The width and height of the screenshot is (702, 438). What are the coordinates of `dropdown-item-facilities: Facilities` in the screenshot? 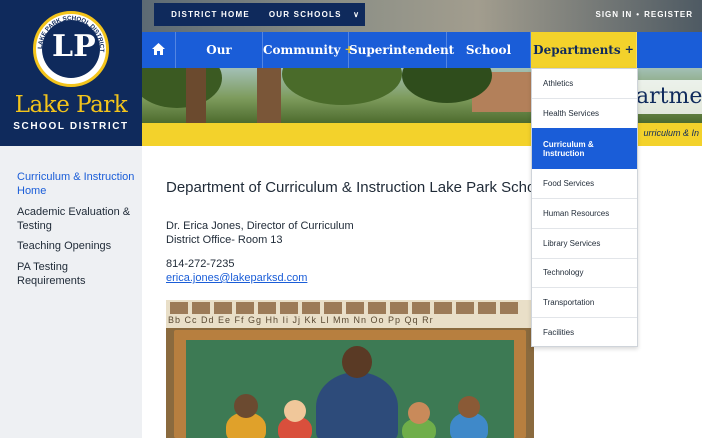 It's located at (584, 332).